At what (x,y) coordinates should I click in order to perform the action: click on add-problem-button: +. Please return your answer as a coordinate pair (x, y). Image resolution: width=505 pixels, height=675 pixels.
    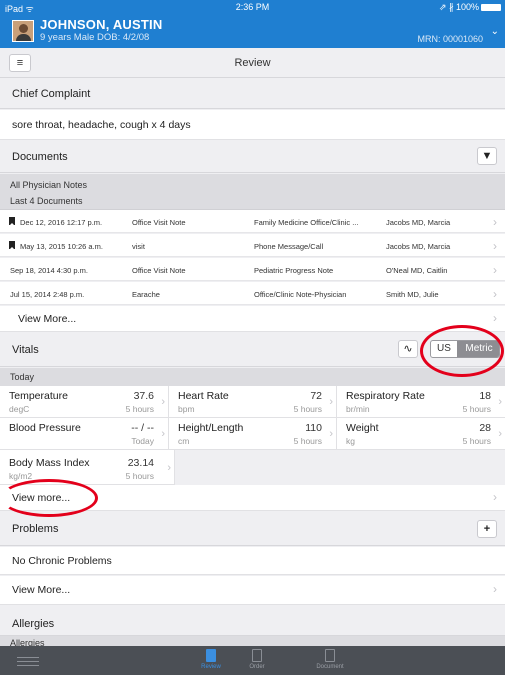
    Looking at the image, I should click on (487, 529).